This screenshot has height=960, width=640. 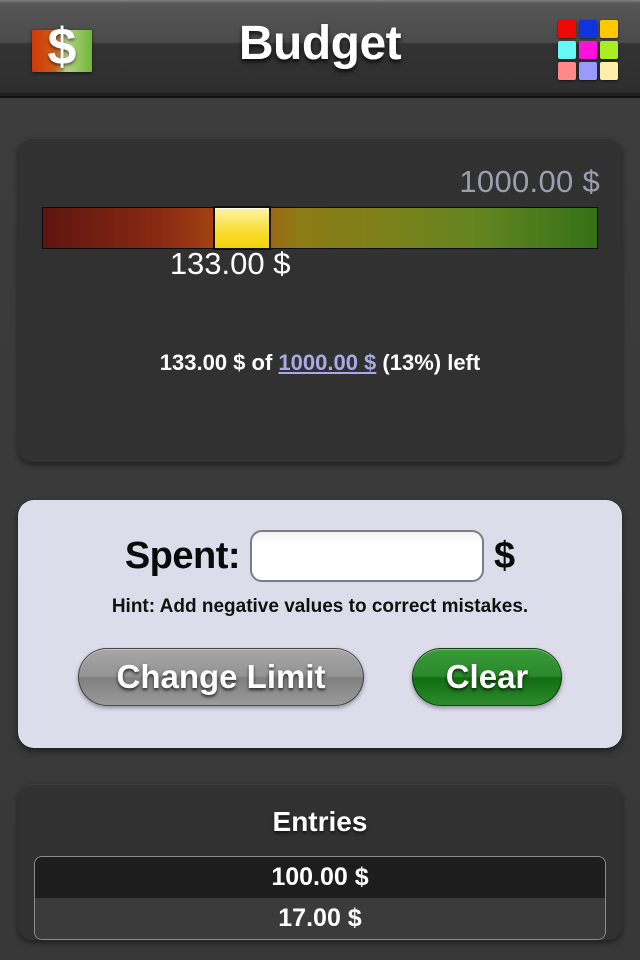 What do you see at coordinates (262, 362) in the screenshot?
I see `summary-of-word: of` at bounding box center [262, 362].